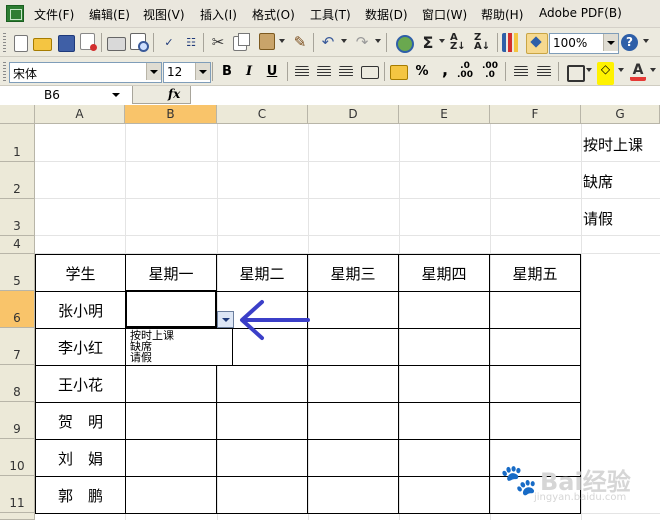 The width and height of the screenshot is (660, 520). What do you see at coordinates (4, 42) in the screenshot?
I see `toolbar-grip` at bounding box center [4, 42].